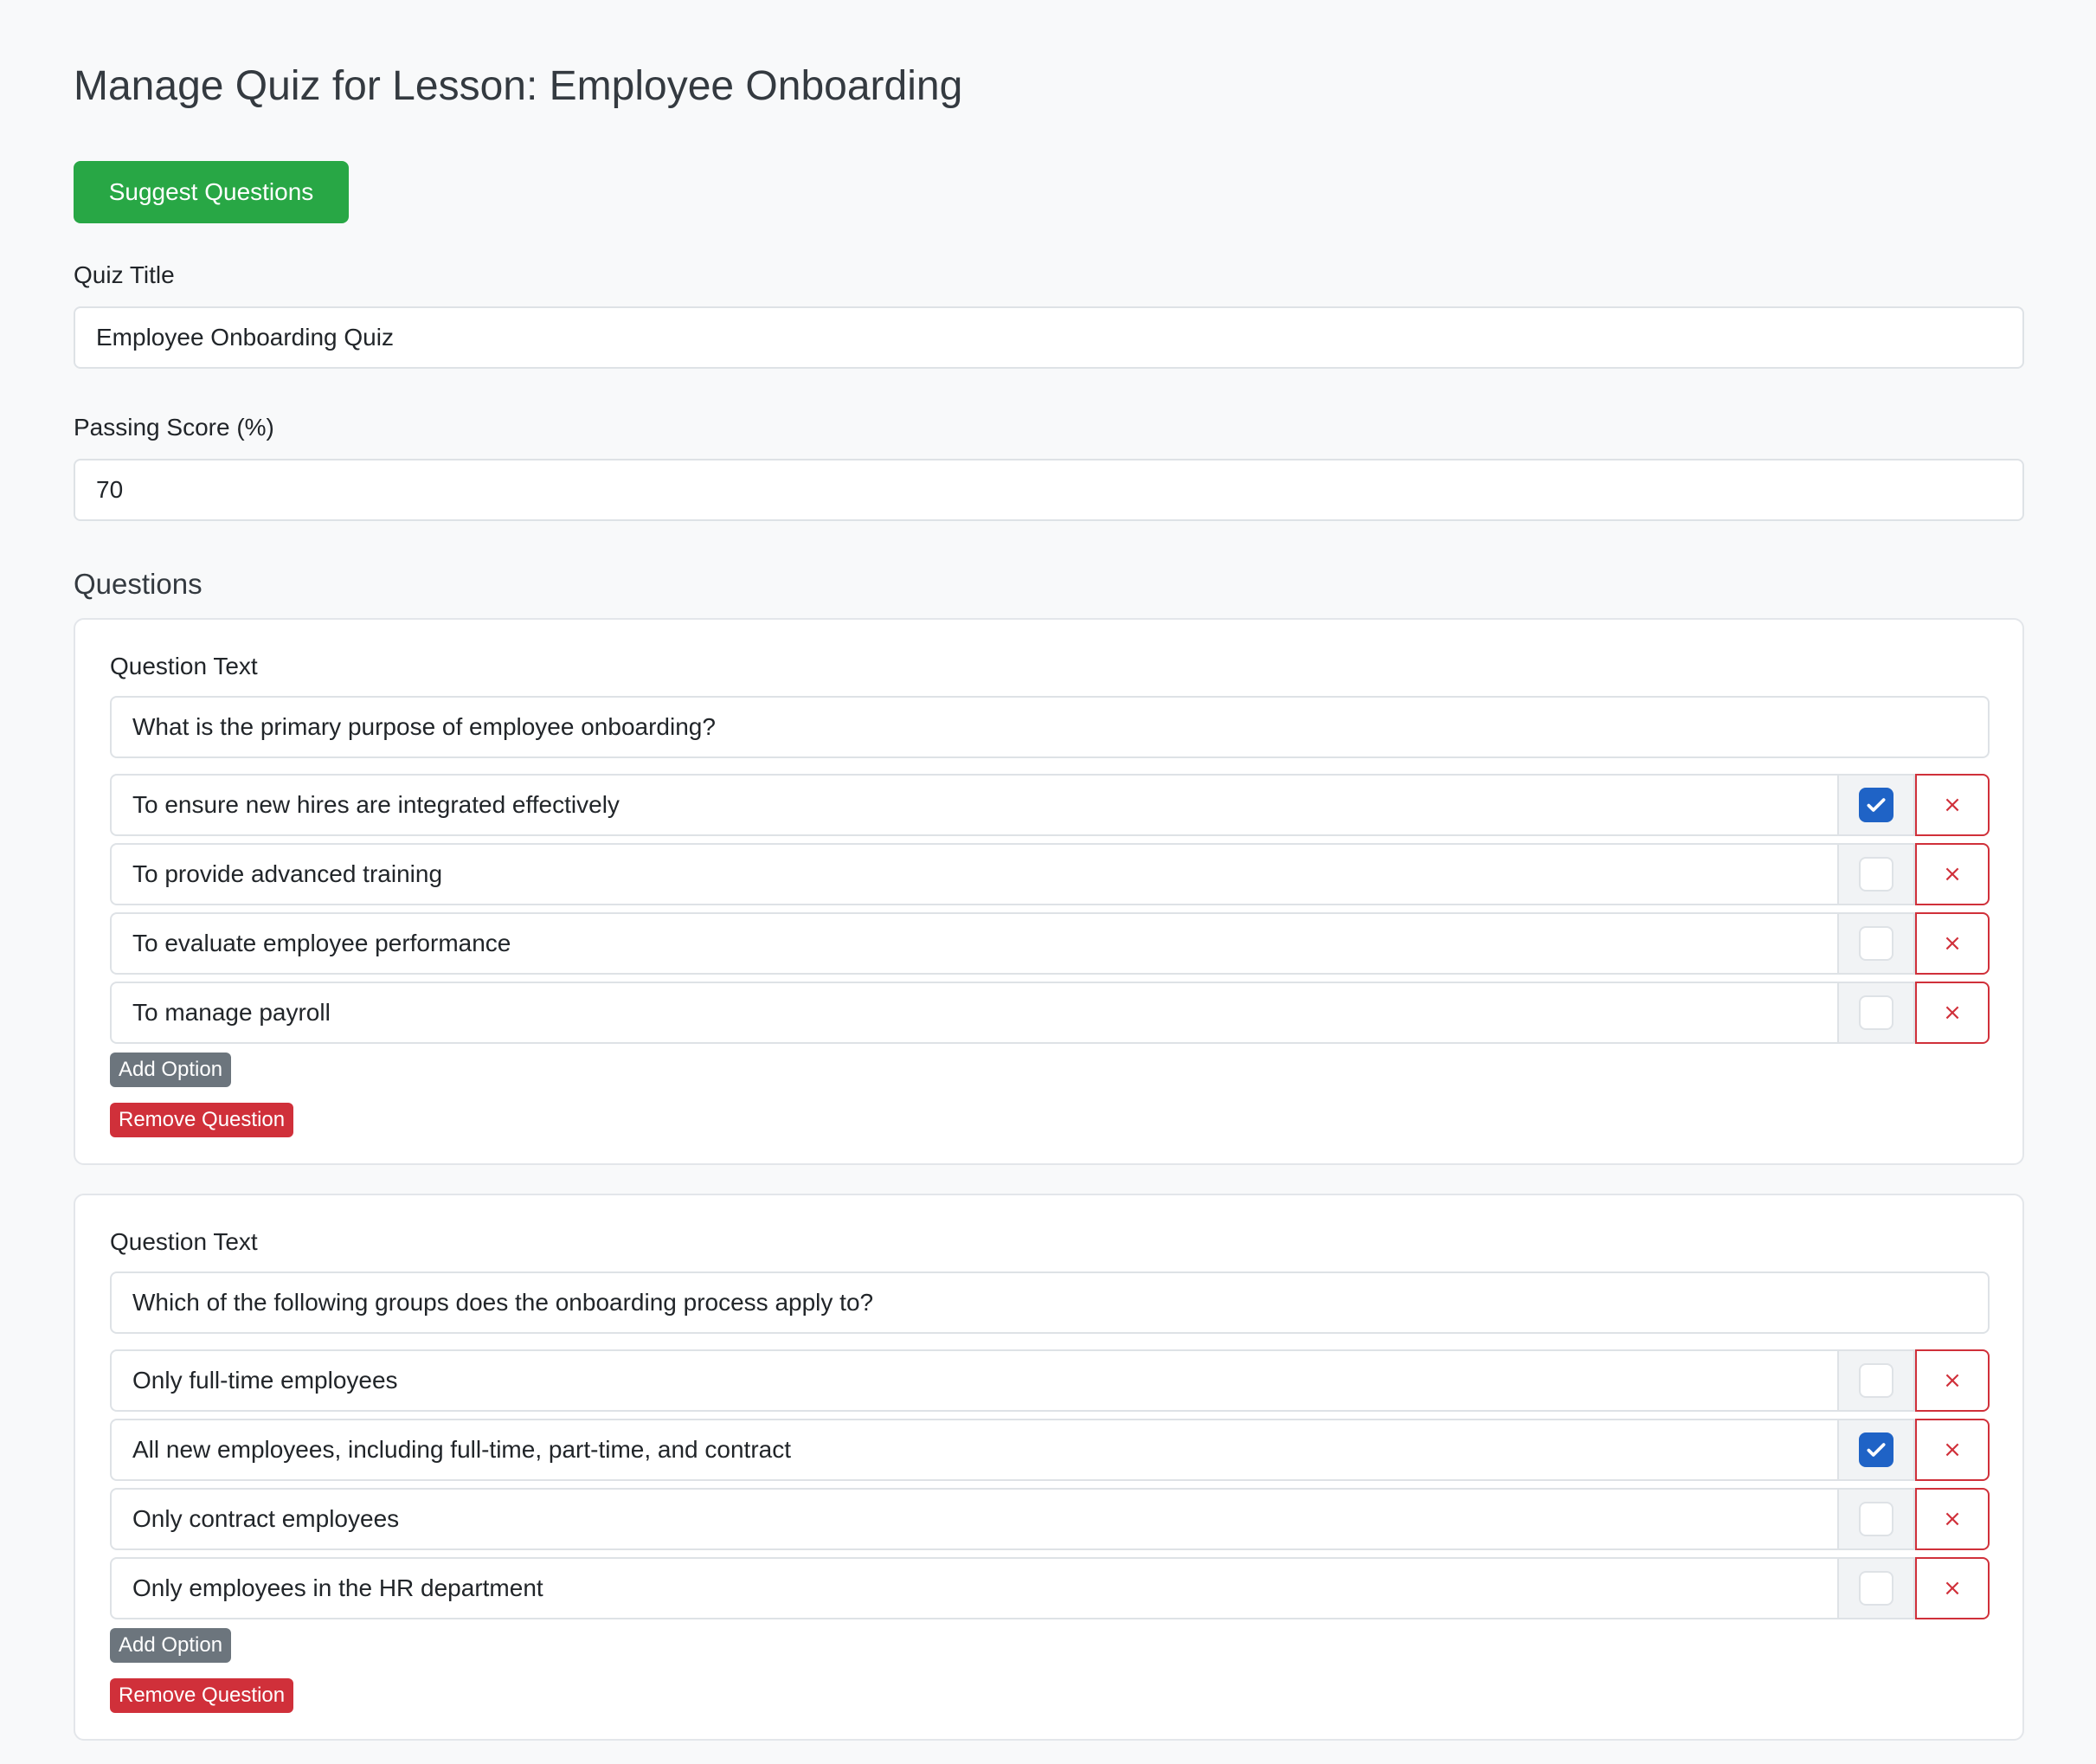 The height and width of the screenshot is (1764, 2096). I want to click on quiz-title-input, so click(1049, 337).